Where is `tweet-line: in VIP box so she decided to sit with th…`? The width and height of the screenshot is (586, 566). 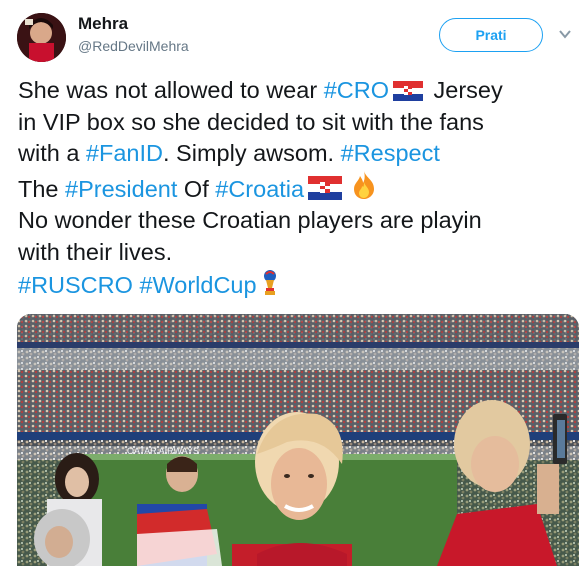
tweet-line: in VIP box so she decided to sit with th… is located at coordinates (251, 121).